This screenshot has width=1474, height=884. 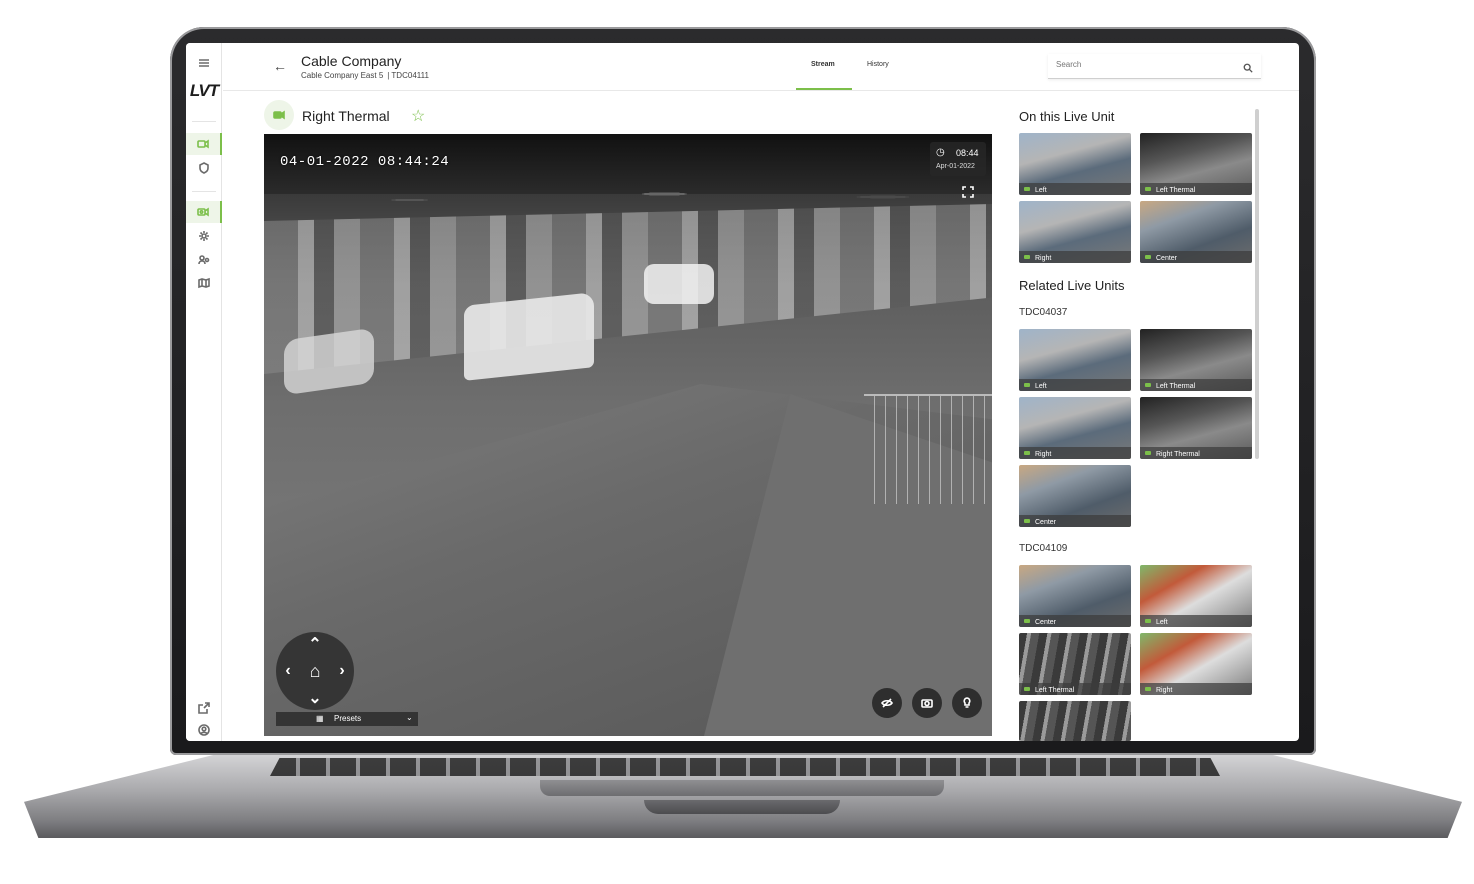 I want to click on chevron-right-icon: ›, so click(x=342, y=671).